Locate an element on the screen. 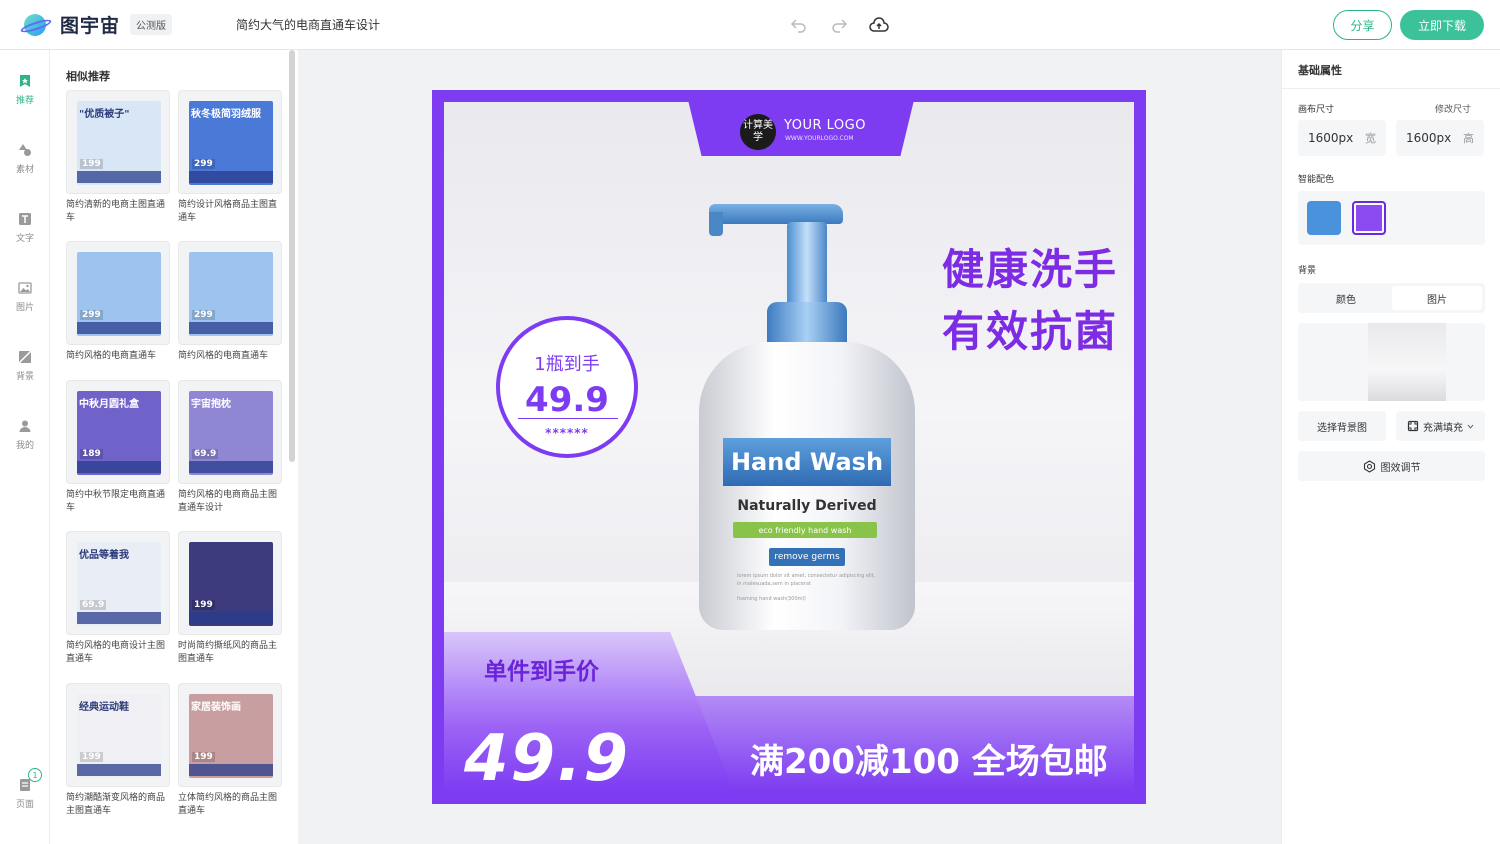 This screenshot has width=1500, height=844. nav-item-mine: 我的 is located at coordinates (25, 435).